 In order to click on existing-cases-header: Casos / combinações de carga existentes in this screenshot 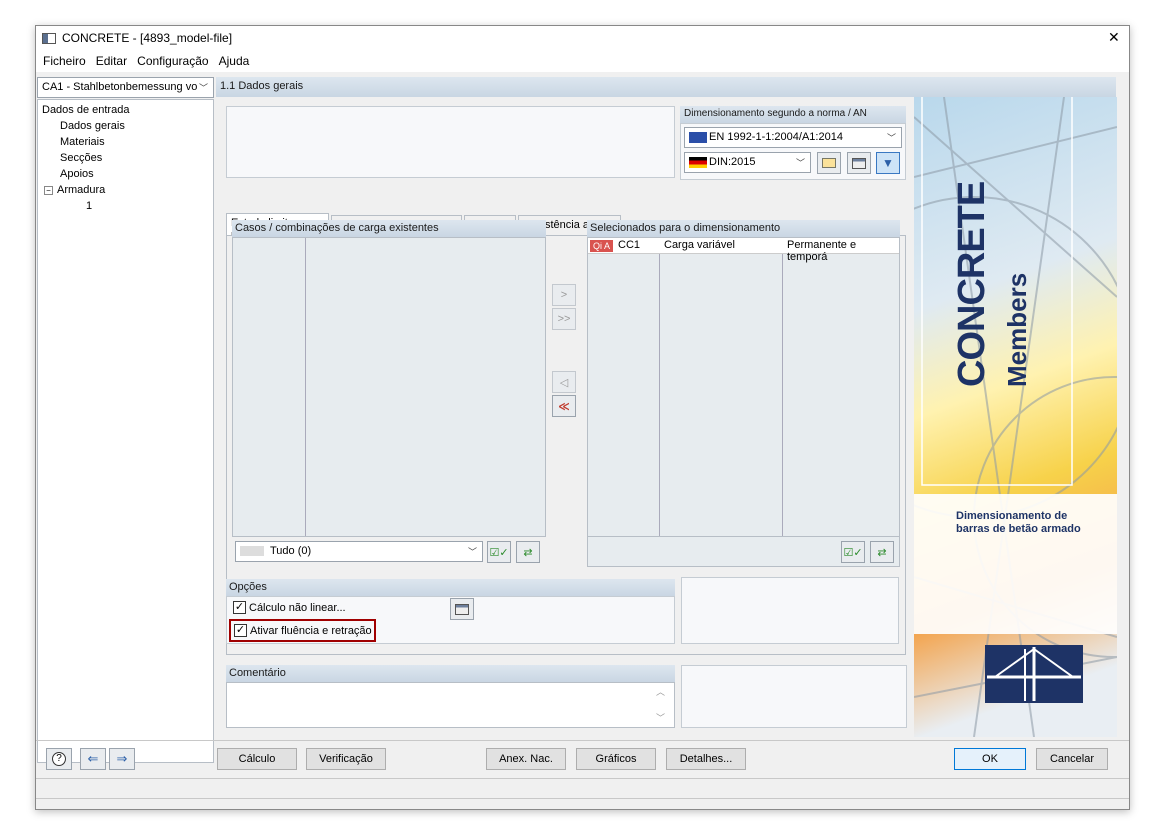, I will do `click(389, 228)`.